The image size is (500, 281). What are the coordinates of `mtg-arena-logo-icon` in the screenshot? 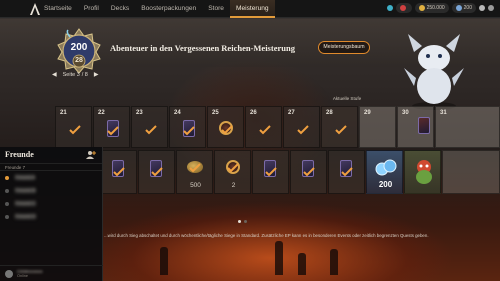 It's located at (35, 9).